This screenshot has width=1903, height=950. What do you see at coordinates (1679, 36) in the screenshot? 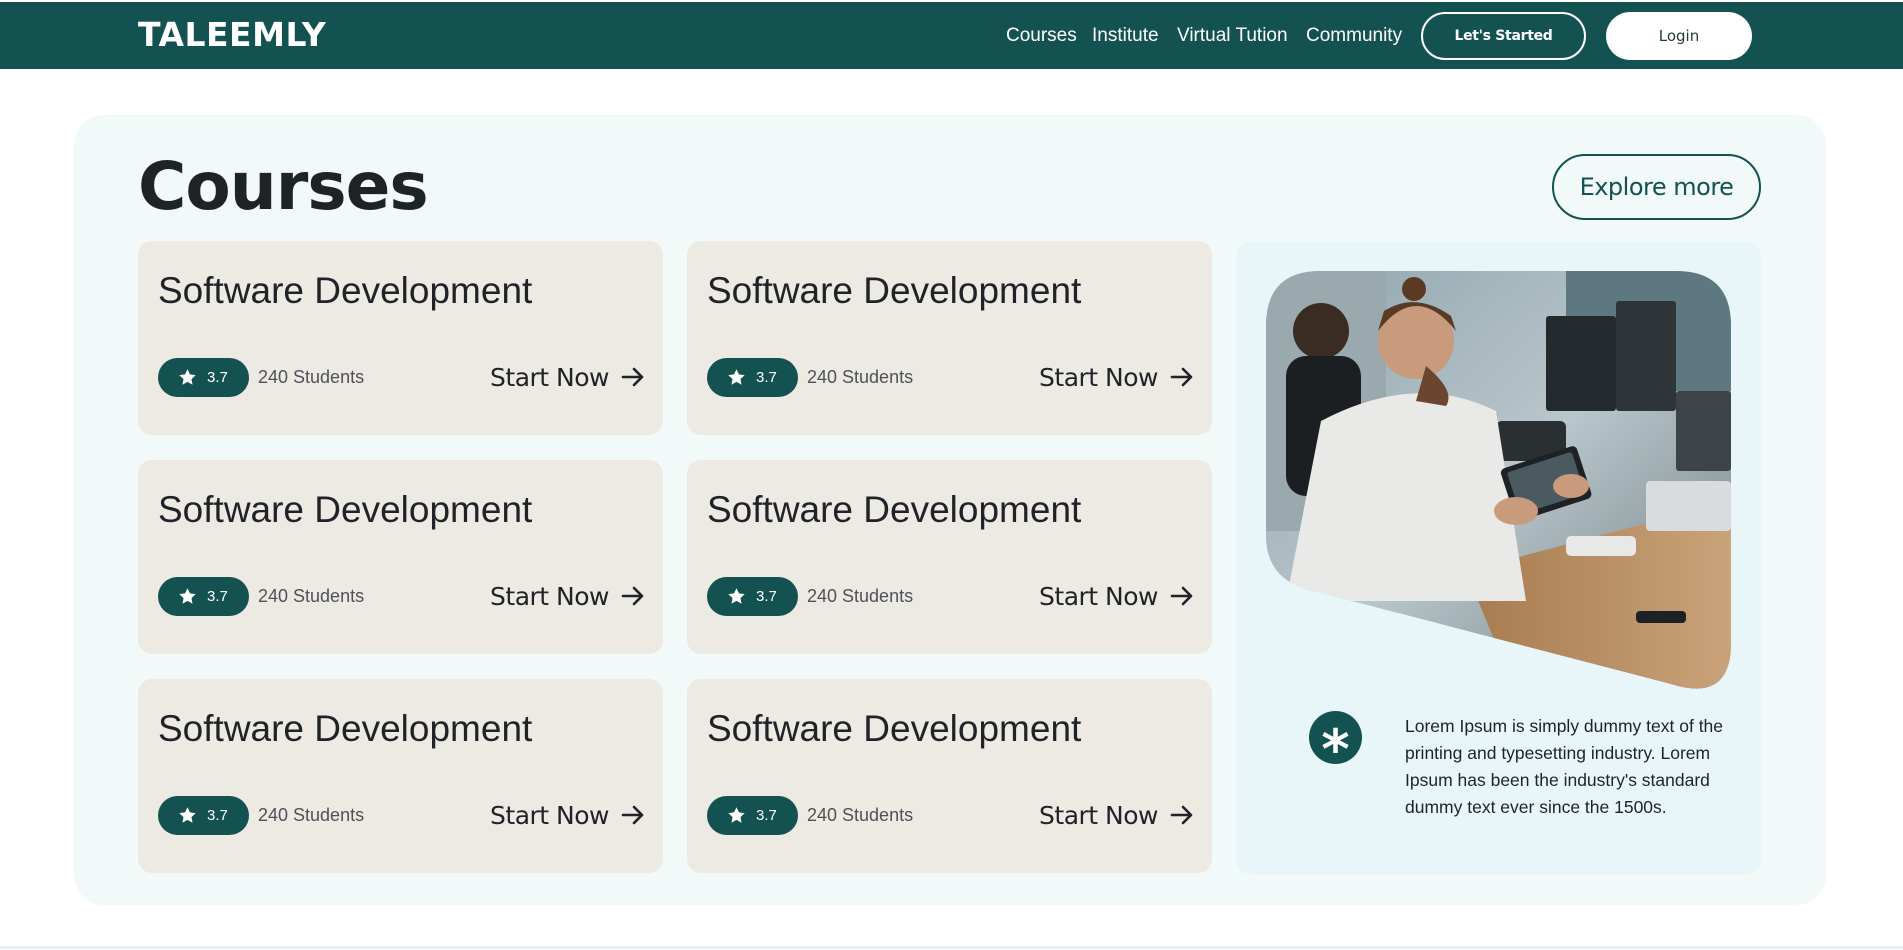
I see `login-button: Login` at bounding box center [1679, 36].